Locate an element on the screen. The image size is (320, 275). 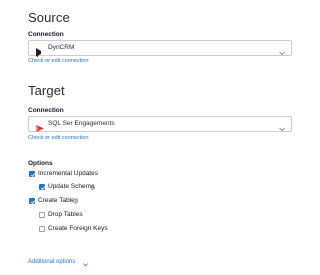
drop-tables-checkbox is located at coordinates (42, 215).